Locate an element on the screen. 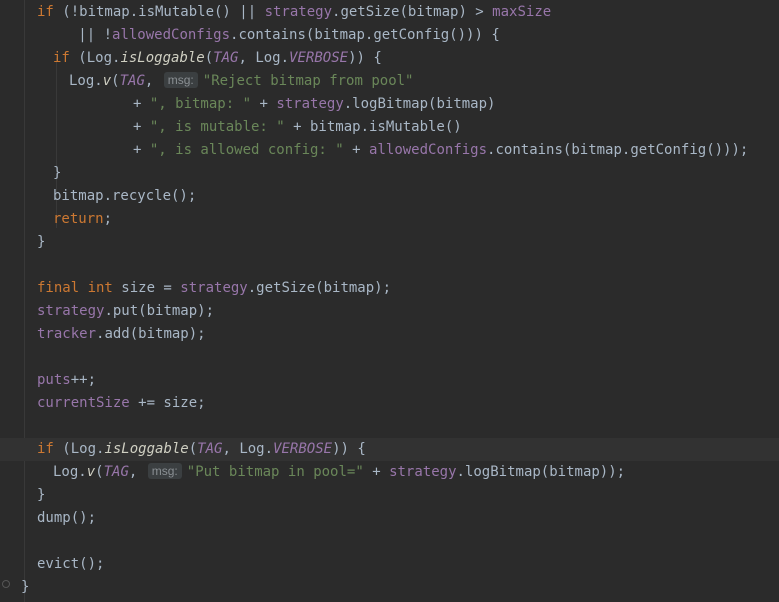 The width and height of the screenshot is (779, 602). breakpoint-gutter-icon is located at coordinates (6, 584).